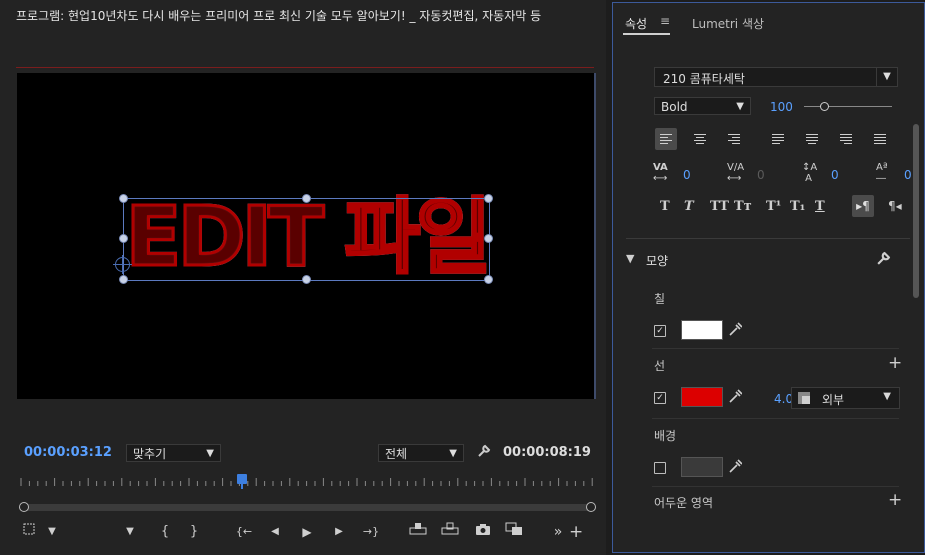 Image resolution: width=925 pixels, height=555 pixels. Describe the element at coordinates (591, 507) in the screenshot. I see `zoom-handle-right` at that location.